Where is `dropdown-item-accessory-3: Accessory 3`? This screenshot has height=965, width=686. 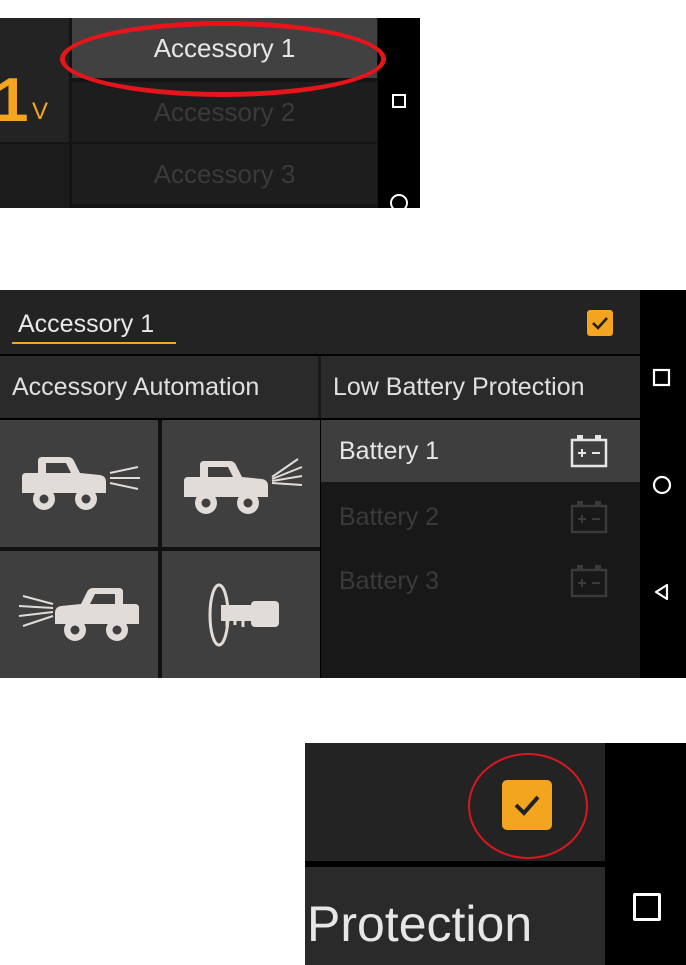
dropdown-item-accessory-3: Accessory 3 is located at coordinates (224, 174).